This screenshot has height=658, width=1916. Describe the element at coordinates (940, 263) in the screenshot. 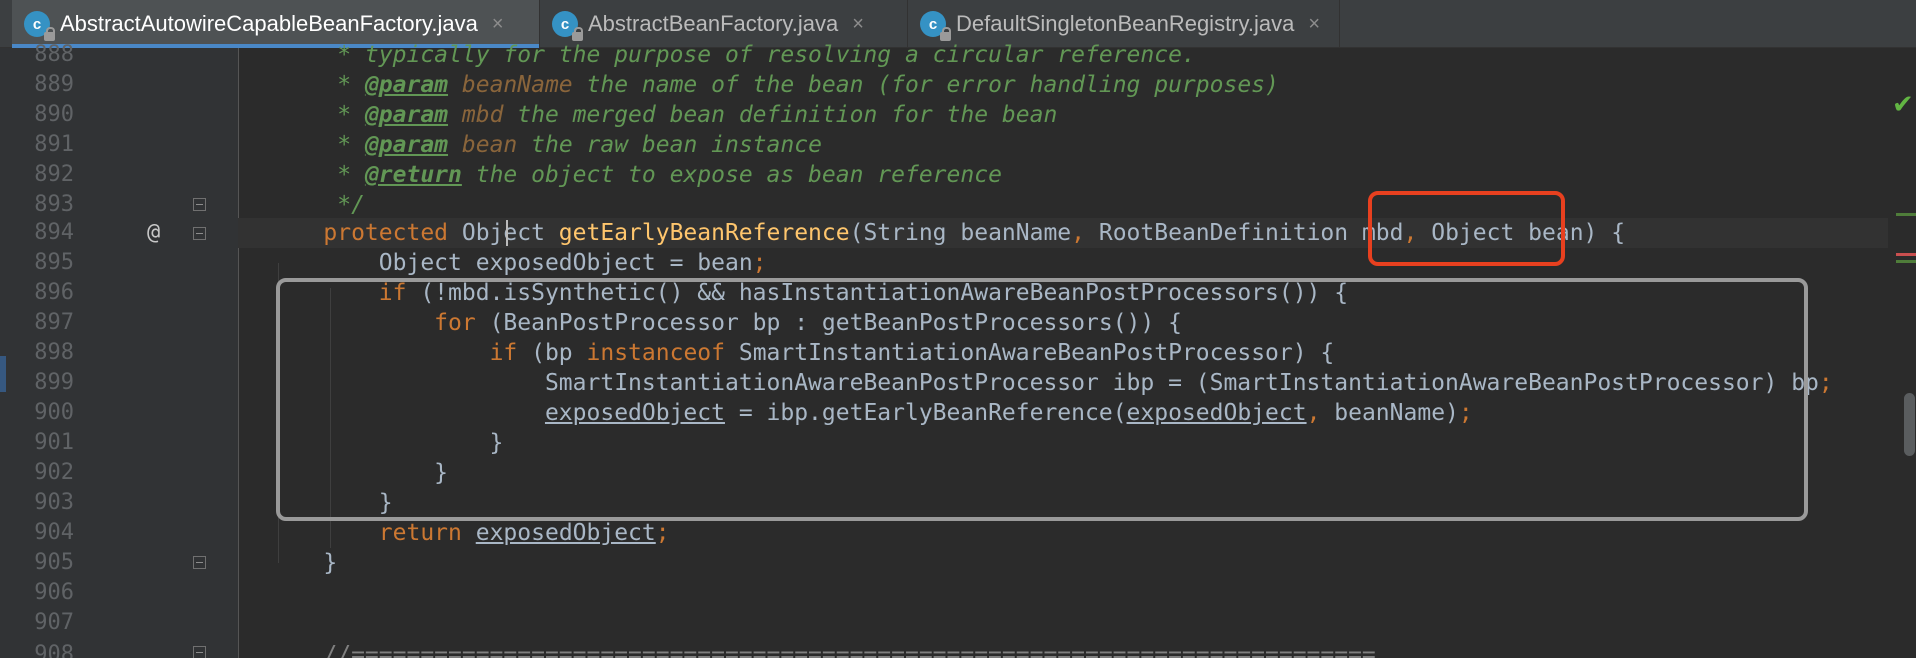

I see `code-line-895: 895 Object exposedObject = bean;` at that location.